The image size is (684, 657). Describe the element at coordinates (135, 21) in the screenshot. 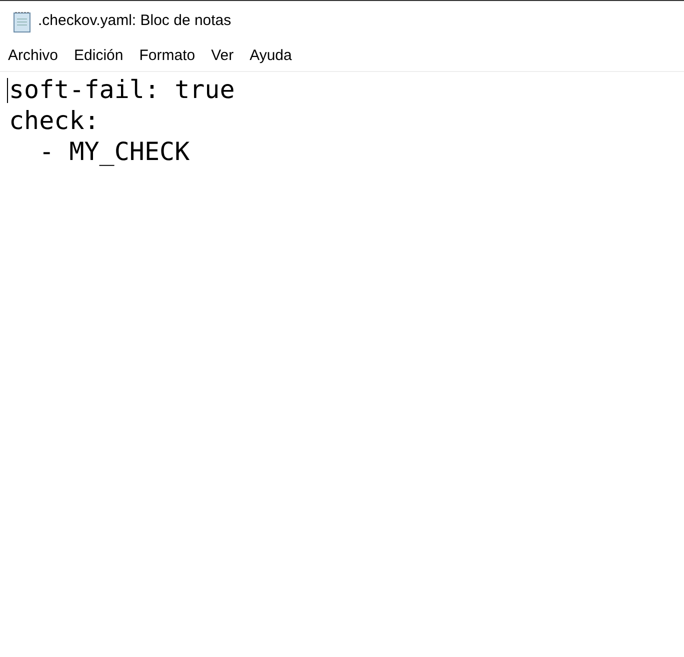

I see `window-title: .checkov.yaml: Bloc de notas` at that location.